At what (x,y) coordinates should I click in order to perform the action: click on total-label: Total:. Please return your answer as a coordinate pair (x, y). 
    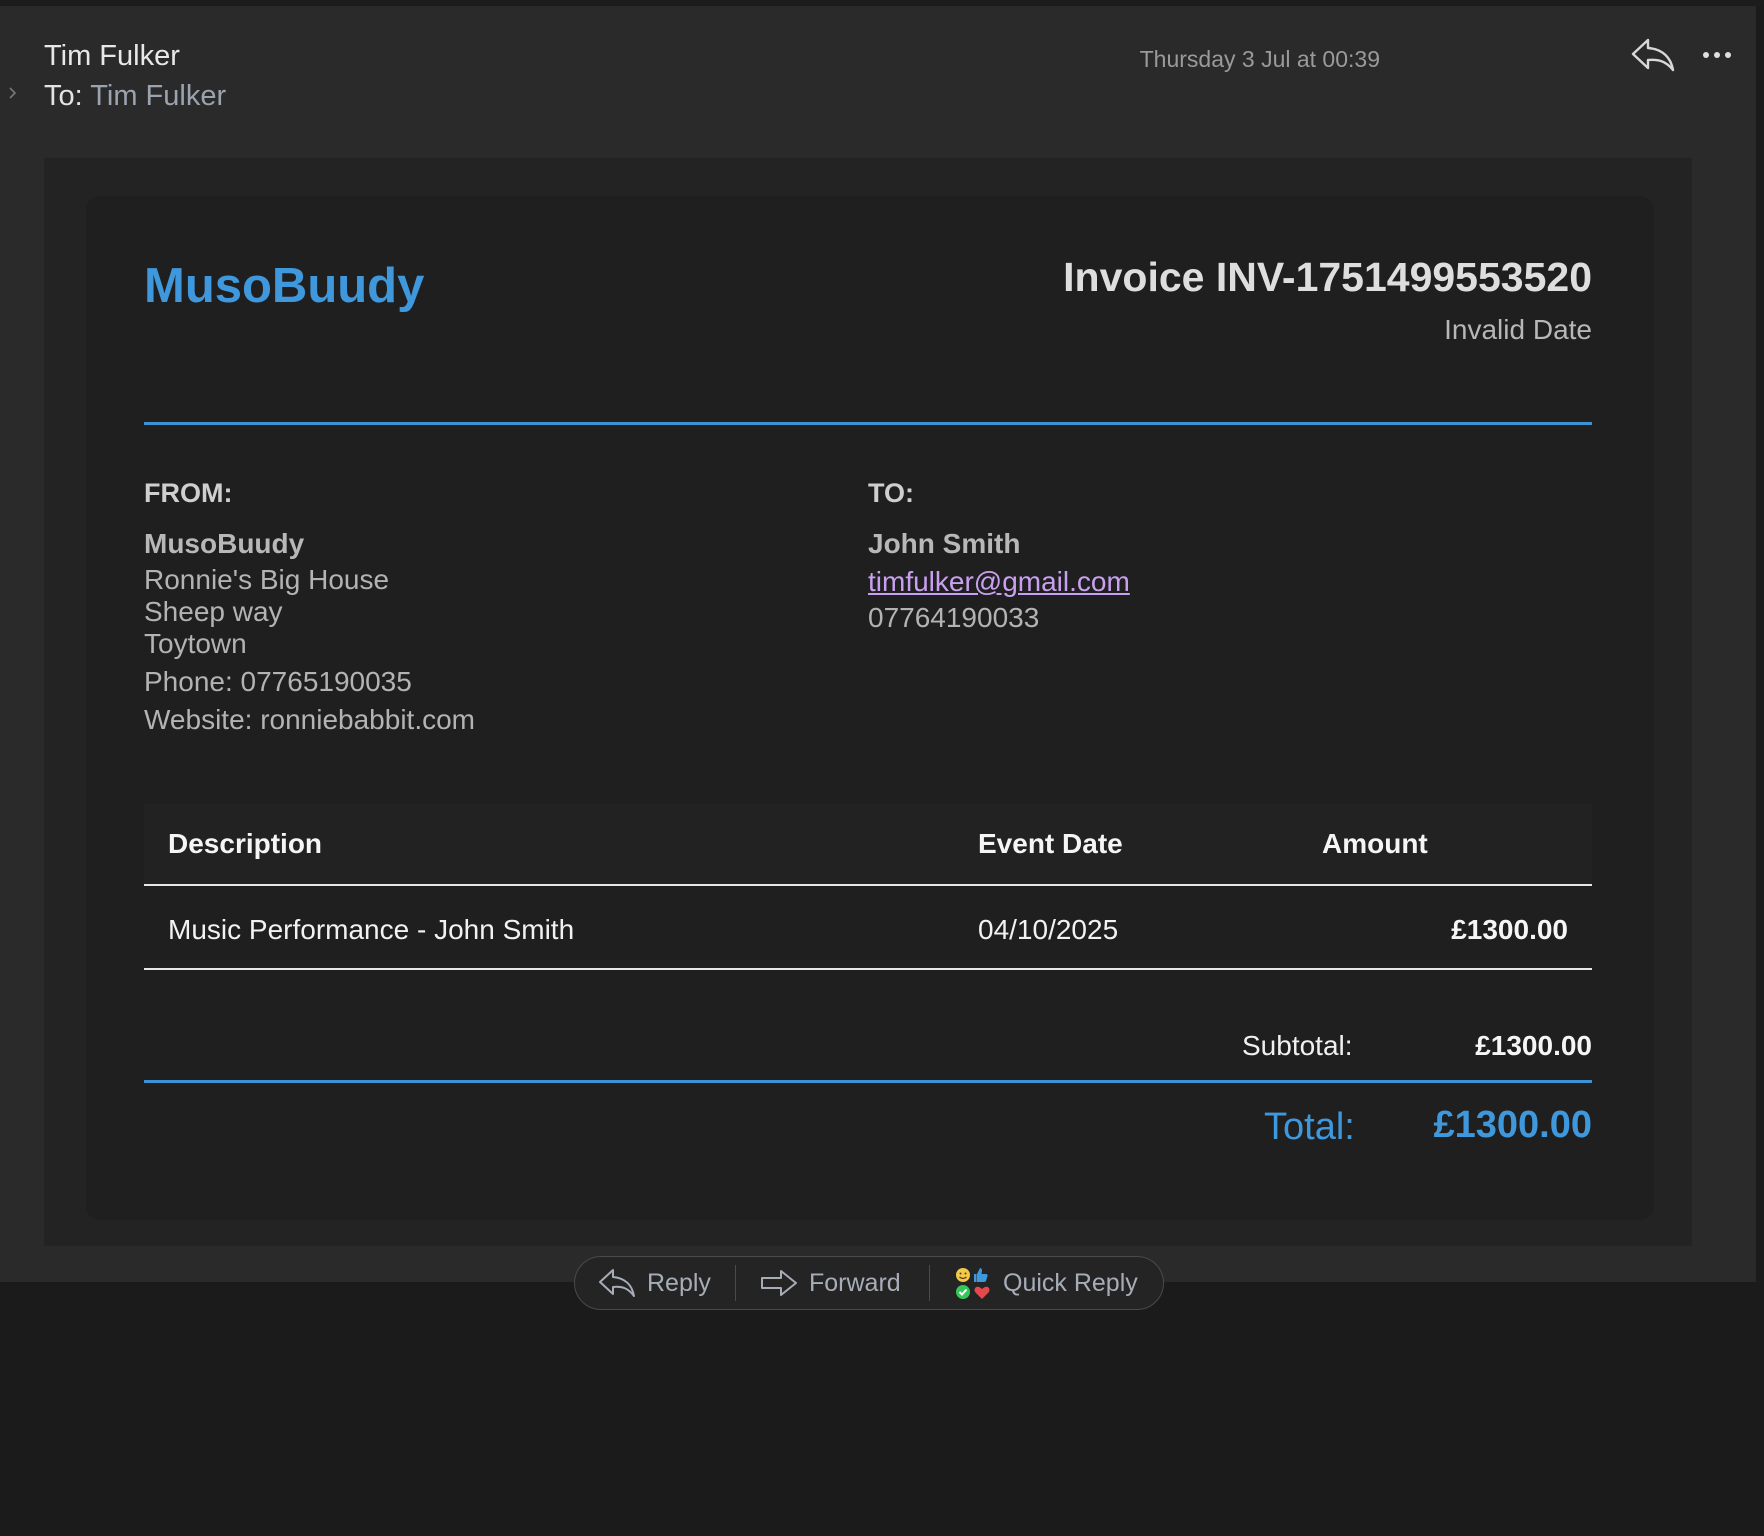
    Looking at the image, I should click on (1309, 1127).